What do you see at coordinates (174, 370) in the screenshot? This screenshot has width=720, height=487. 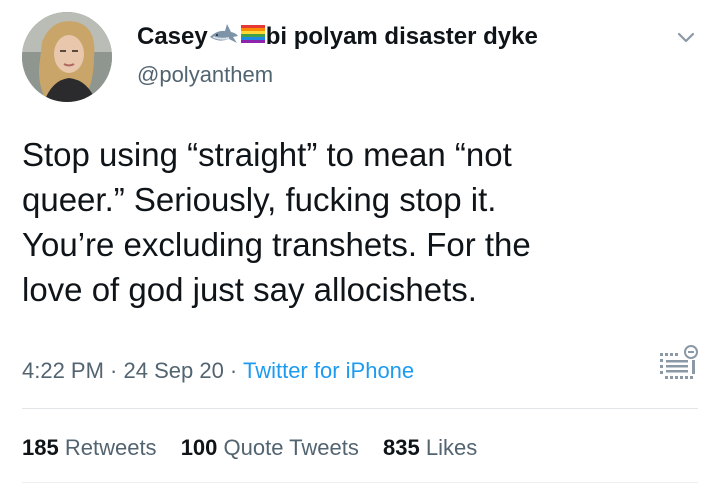 I see `tweet-date: 24 Sep 20` at bounding box center [174, 370].